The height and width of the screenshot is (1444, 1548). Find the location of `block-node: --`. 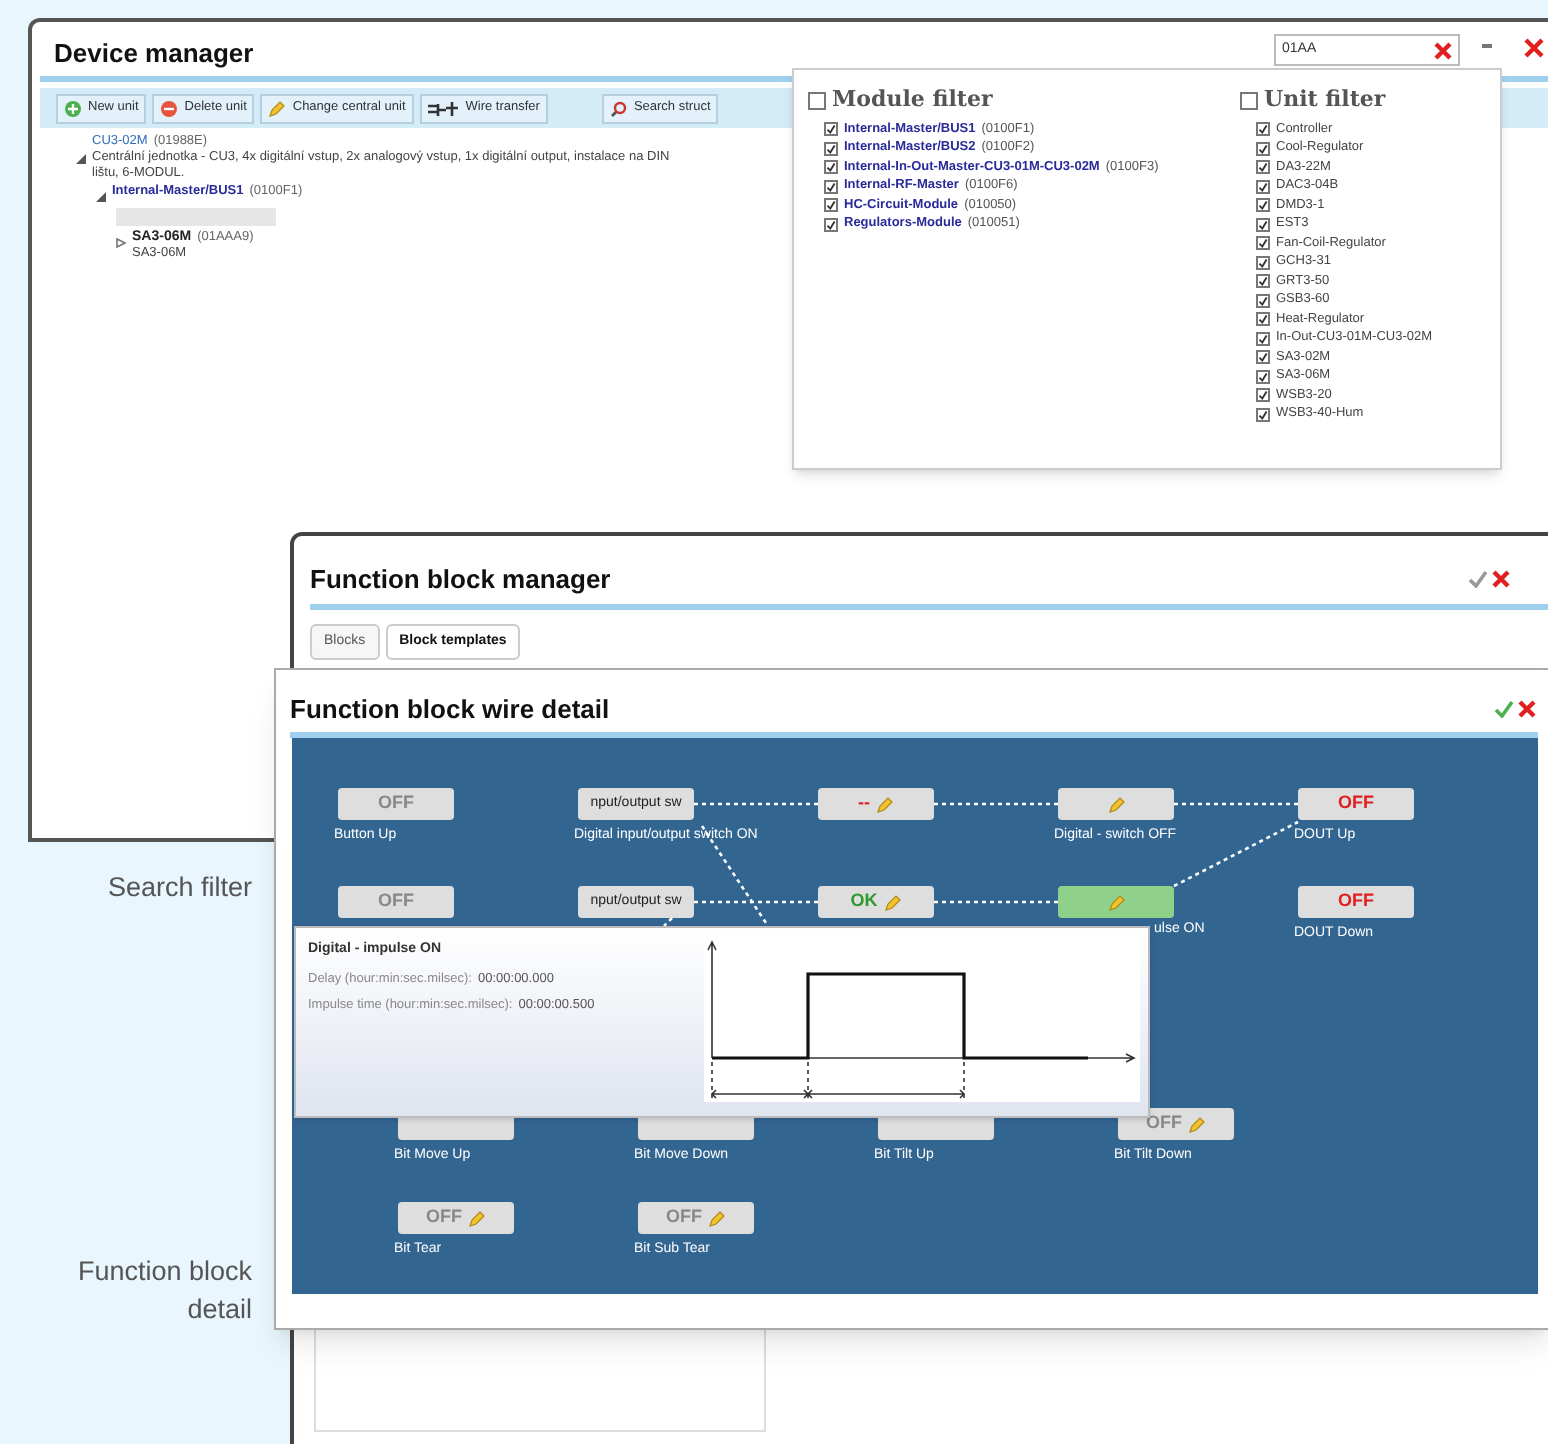

block-node: -- is located at coordinates (876, 804).